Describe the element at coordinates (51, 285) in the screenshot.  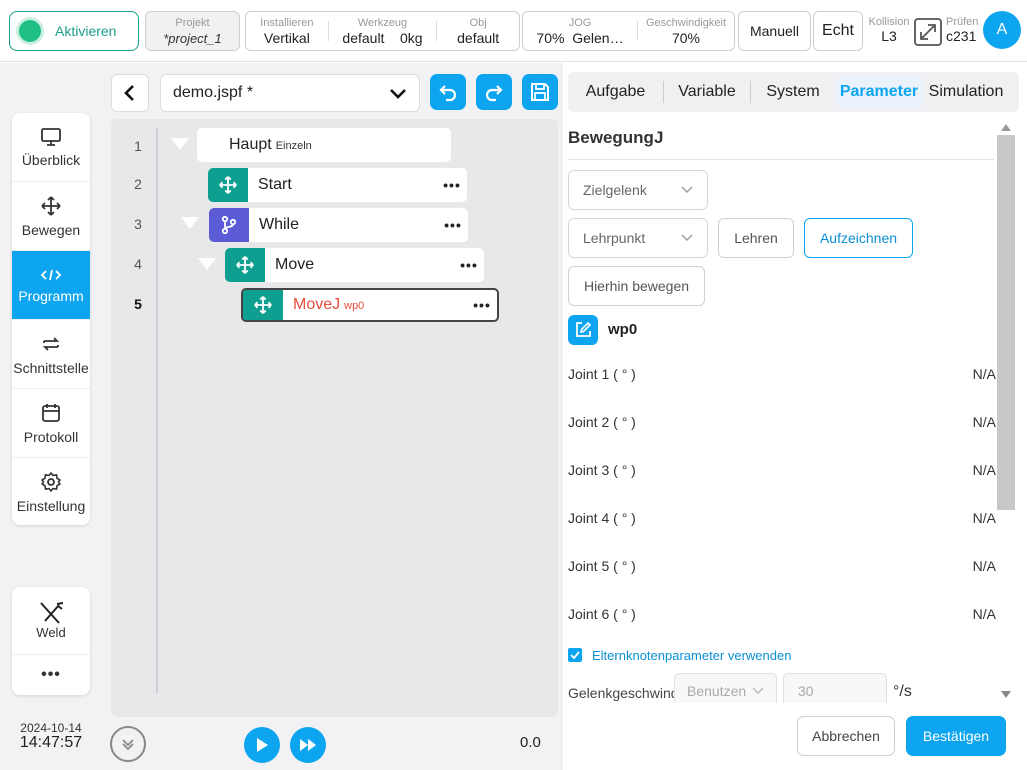
I see `nav-item-program: Programm` at that location.